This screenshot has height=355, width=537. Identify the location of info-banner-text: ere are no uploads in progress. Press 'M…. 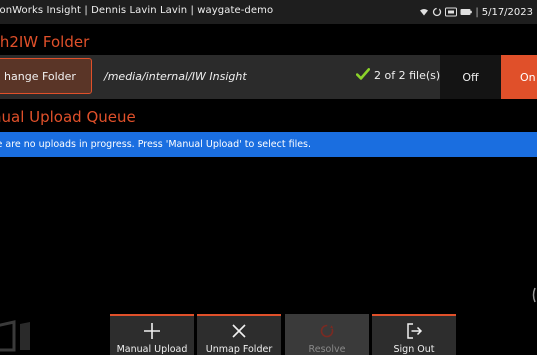
(156, 144).